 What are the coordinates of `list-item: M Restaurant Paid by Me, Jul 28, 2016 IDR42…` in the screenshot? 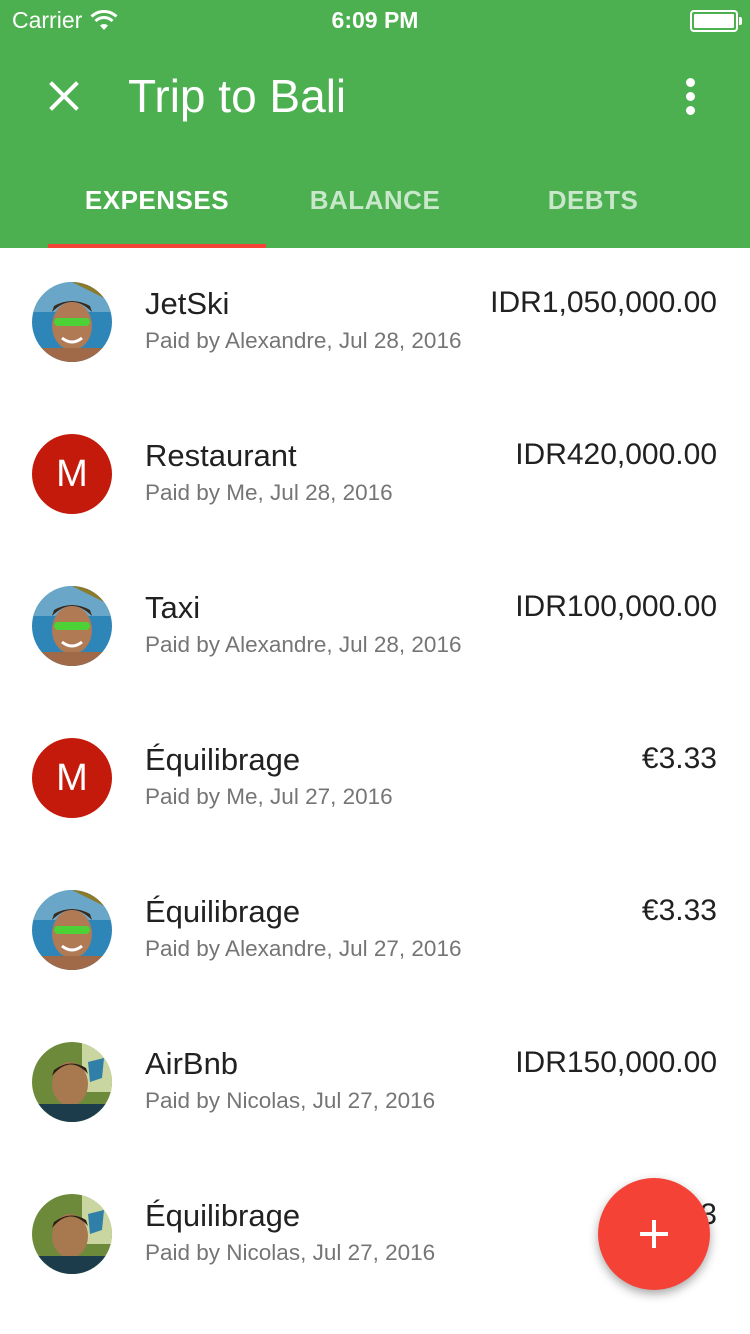 It's located at (375, 476).